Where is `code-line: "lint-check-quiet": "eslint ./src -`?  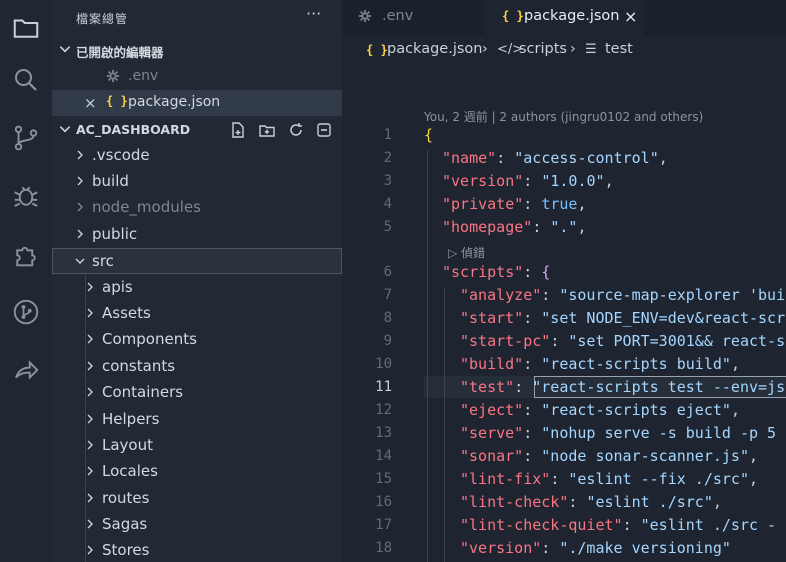 code-line: "lint-check-quiet": "eslint ./src - is located at coordinates (618, 525).